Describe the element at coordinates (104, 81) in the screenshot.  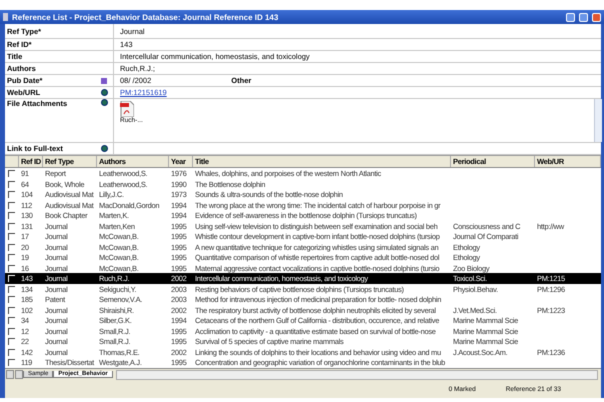
I see `calendar-icon` at that location.